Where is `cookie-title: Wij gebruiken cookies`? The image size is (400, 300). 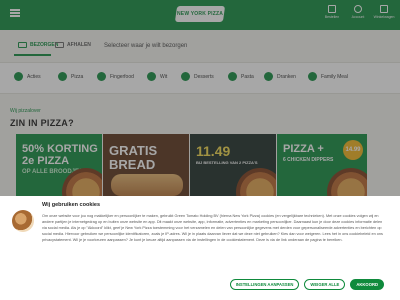 cookie-title: Wij gebruiken cookies is located at coordinates (71, 205).